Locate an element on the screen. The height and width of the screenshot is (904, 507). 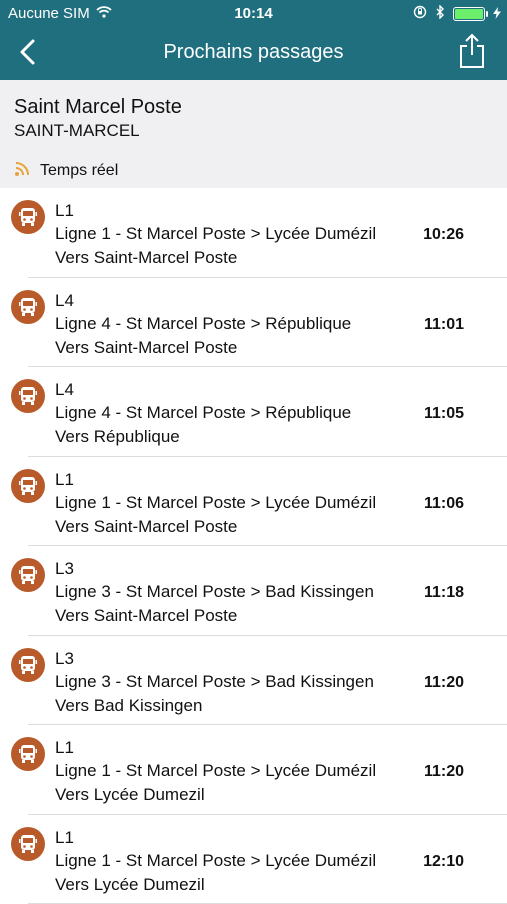
nav-bar: Prochains passages is located at coordinates (253, 54).